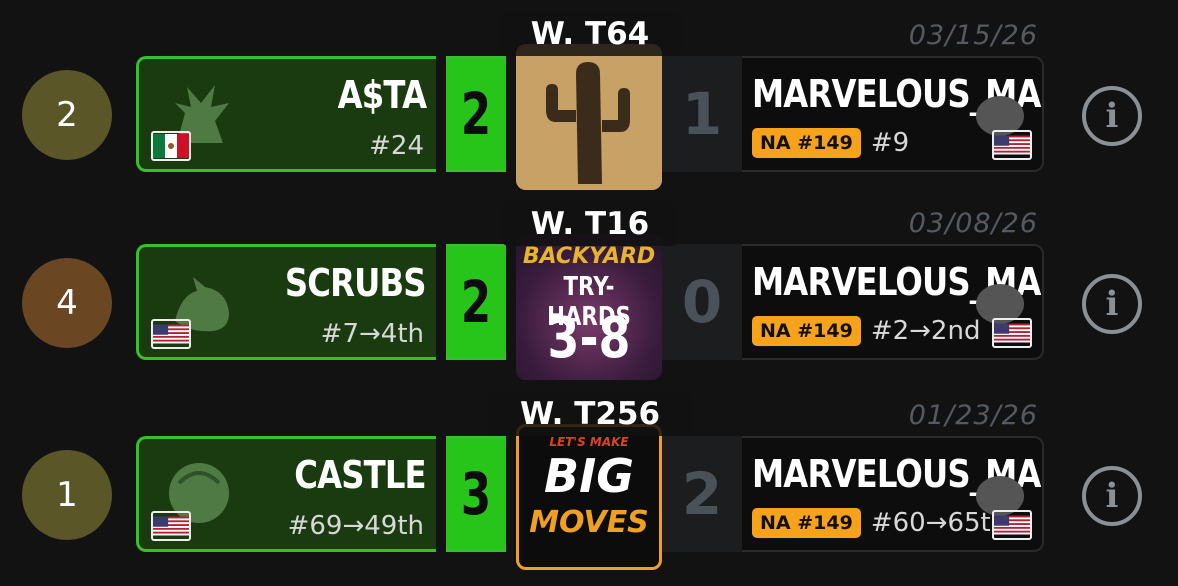 The image size is (1178, 586). What do you see at coordinates (286, 494) in the screenshot?
I see `player-card-left: CASTLE #69→49th` at bounding box center [286, 494].